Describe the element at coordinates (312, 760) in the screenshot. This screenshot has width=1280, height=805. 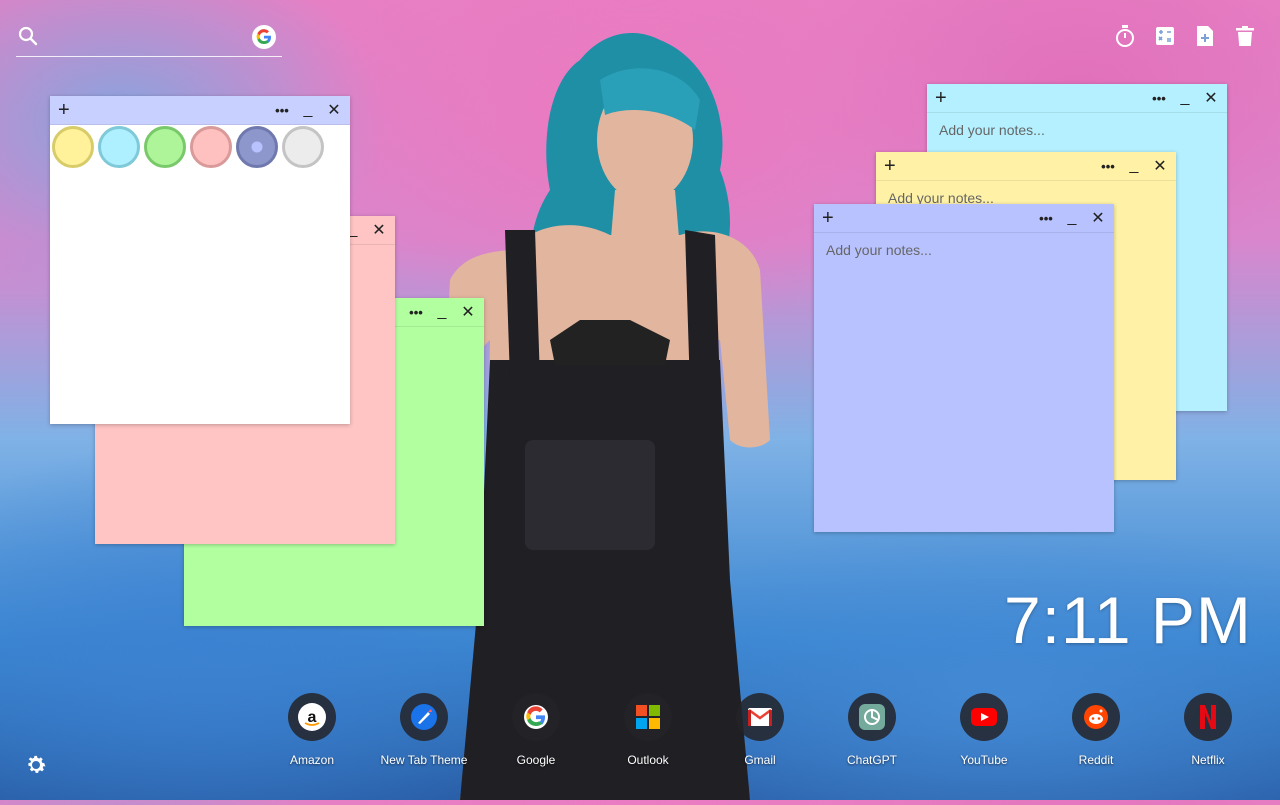
I see `shortcut-label: Amazon` at that location.